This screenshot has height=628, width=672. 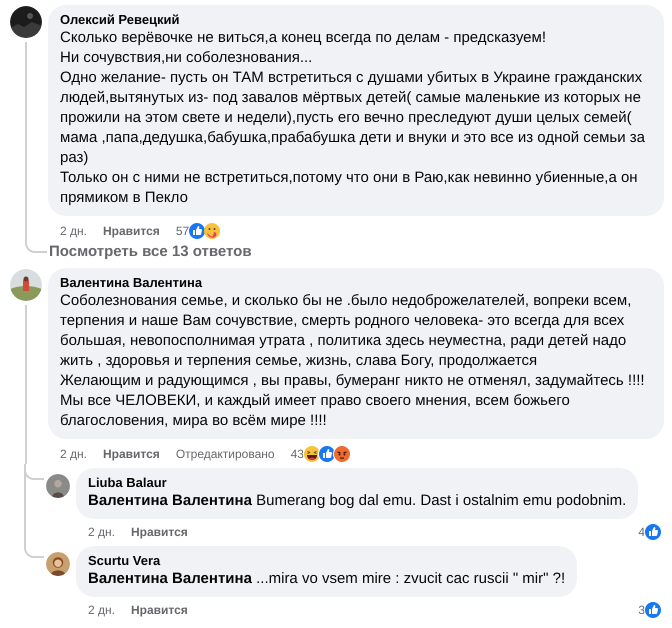 I want to click on reaction-count: 3, so click(x=641, y=610).